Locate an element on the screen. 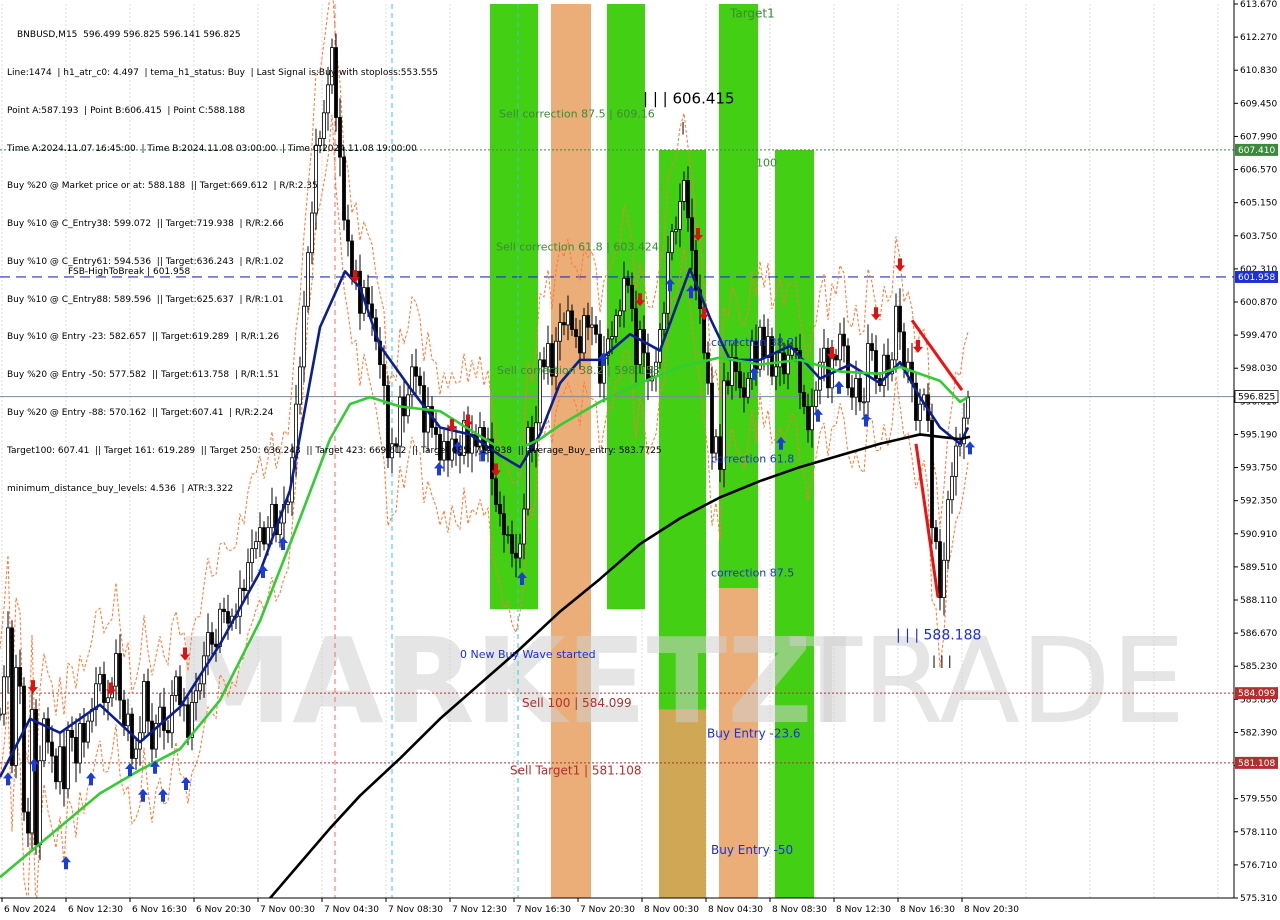  x-tick-label: 8 Nov 04:30 is located at coordinates (735, 910).